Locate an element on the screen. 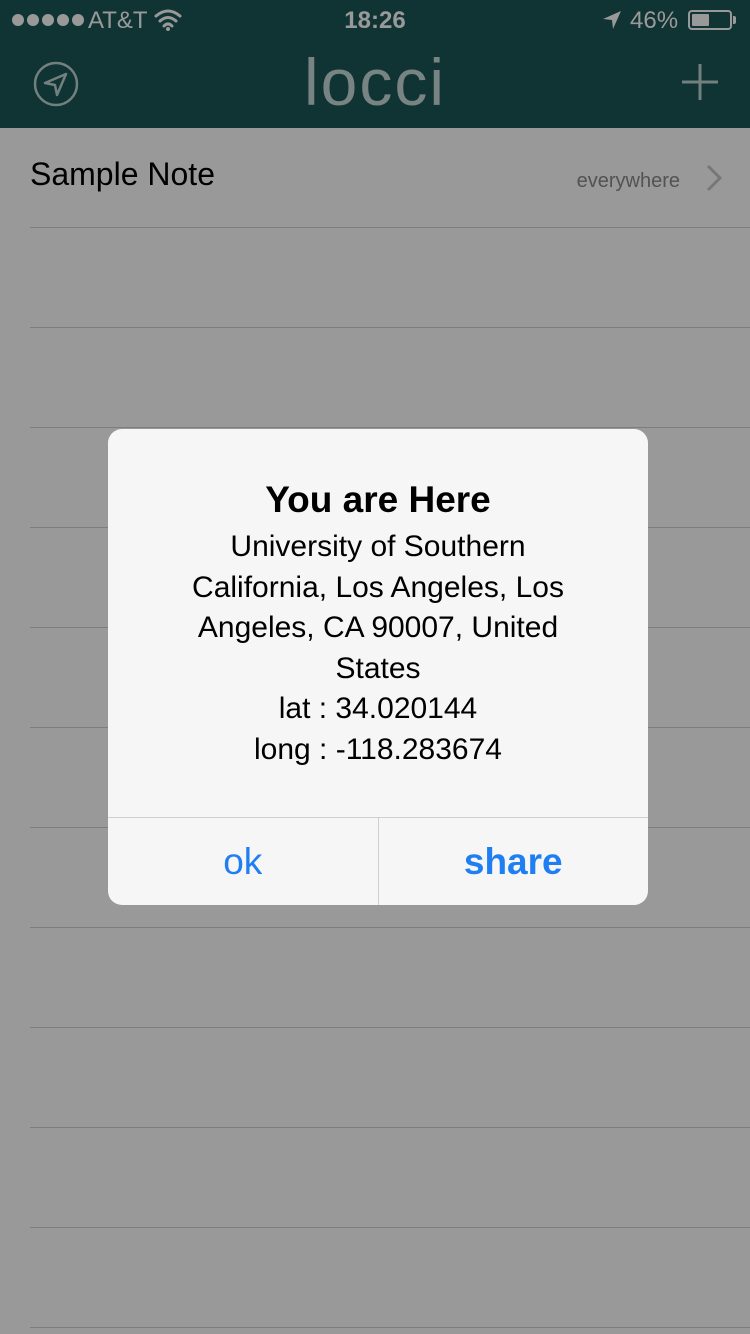 Image resolution: width=750 pixels, height=1334 pixels. alert-latitude: lat : 34.020144 is located at coordinates (378, 708).